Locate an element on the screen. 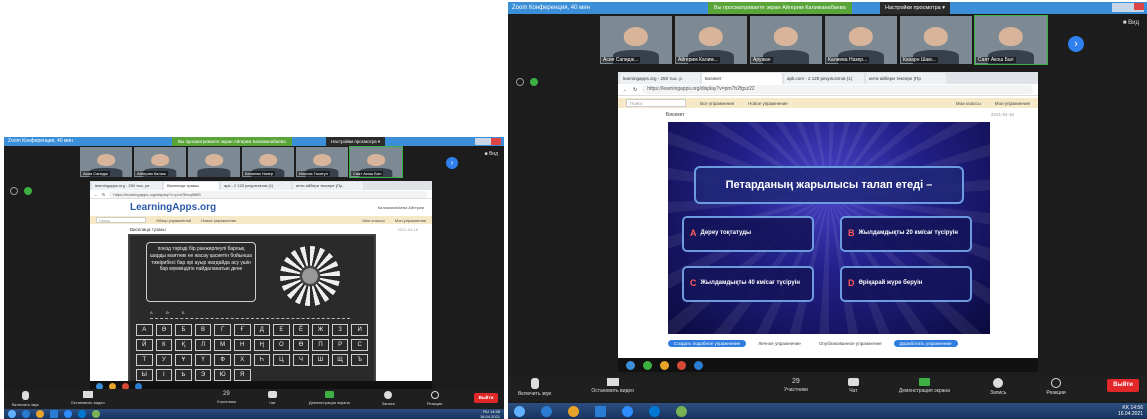 The height and width of the screenshot is (419, 1147). all-exercises-link: Все упражнения is located at coordinates (717, 103).